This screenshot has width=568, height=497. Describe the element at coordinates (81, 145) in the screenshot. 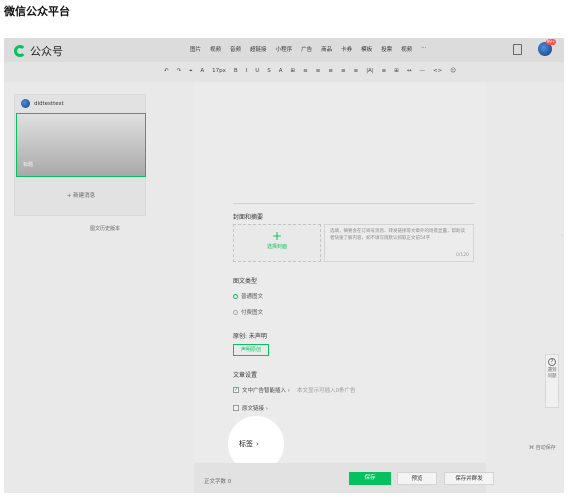

I see `article-cover-card: 标题` at that location.